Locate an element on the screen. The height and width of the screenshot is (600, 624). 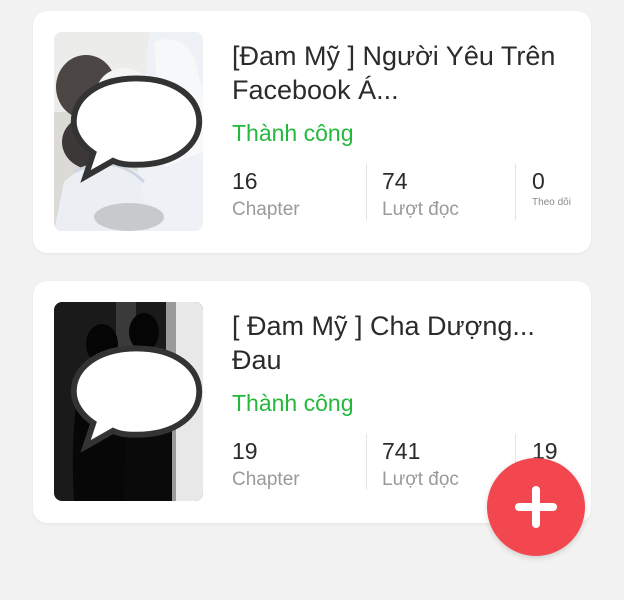
plus-icon is located at coordinates (536, 507).